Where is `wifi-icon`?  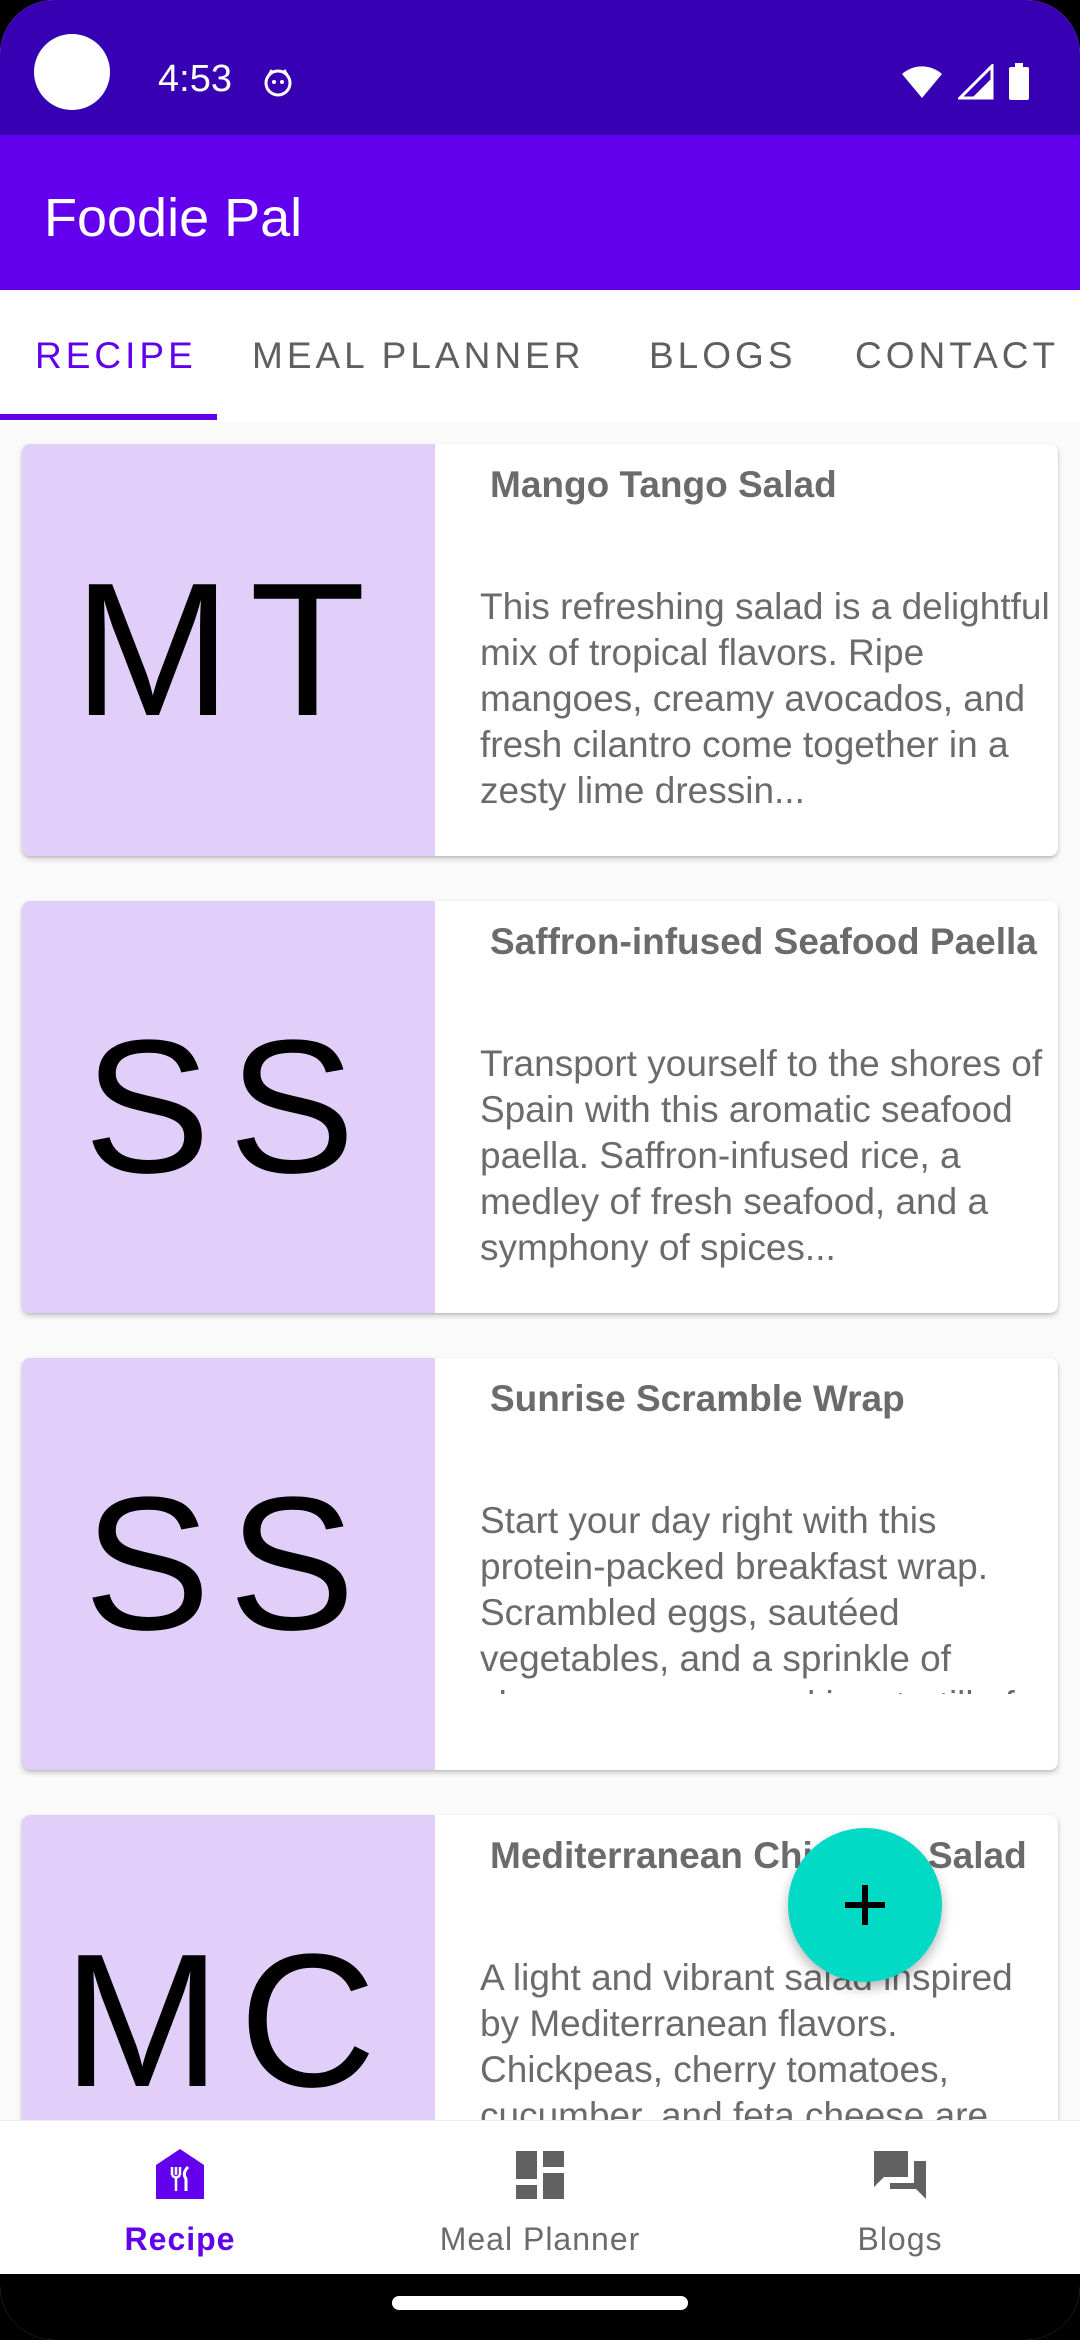
wifi-icon is located at coordinates (922, 82).